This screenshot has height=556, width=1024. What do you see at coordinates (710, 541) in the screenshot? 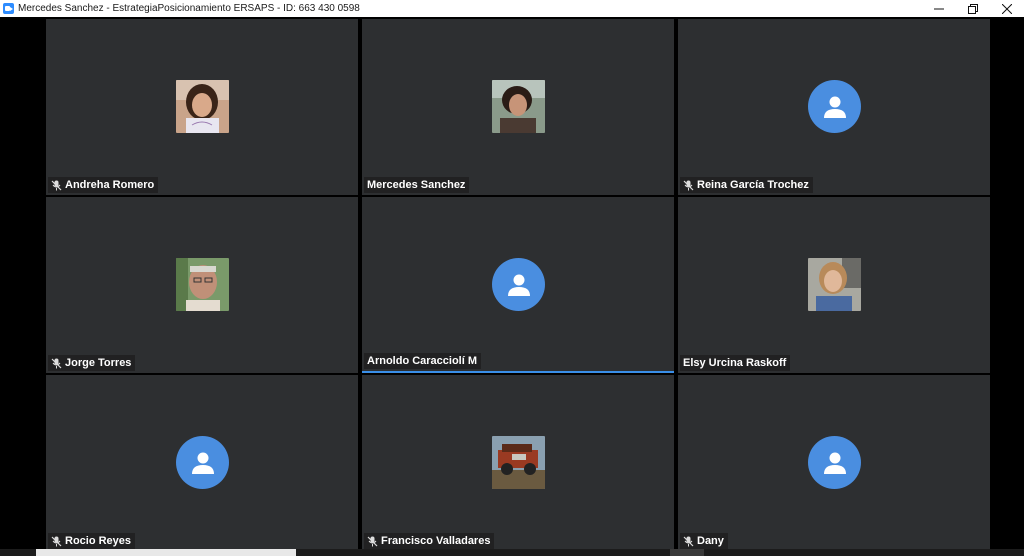
I see `participant-name: Dany` at bounding box center [710, 541].